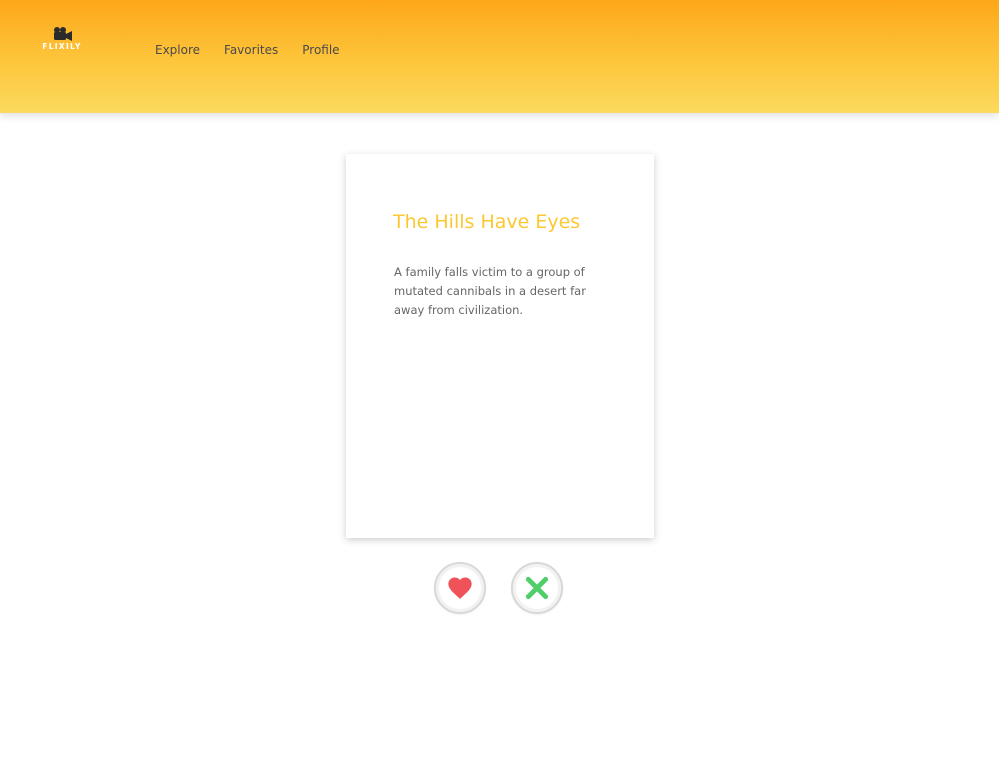 The width and height of the screenshot is (999, 772). Describe the element at coordinates (251, 50) in the screenshot. I see `nav-favorites: Favorites` at that location.